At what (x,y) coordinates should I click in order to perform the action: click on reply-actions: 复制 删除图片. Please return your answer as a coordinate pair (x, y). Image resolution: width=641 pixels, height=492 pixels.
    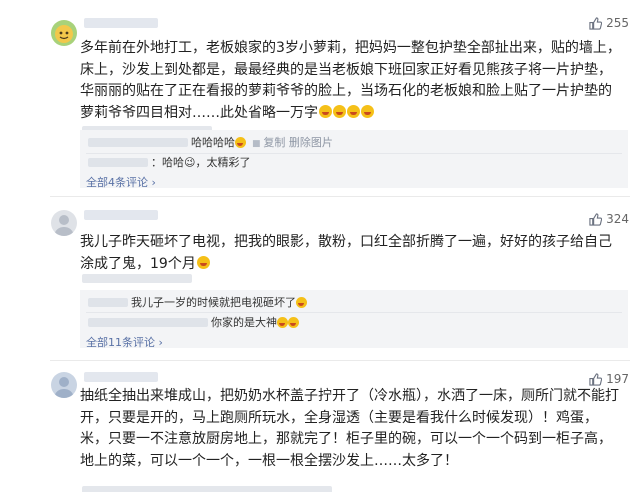
    Looking at the image, I should click on (292, 142).